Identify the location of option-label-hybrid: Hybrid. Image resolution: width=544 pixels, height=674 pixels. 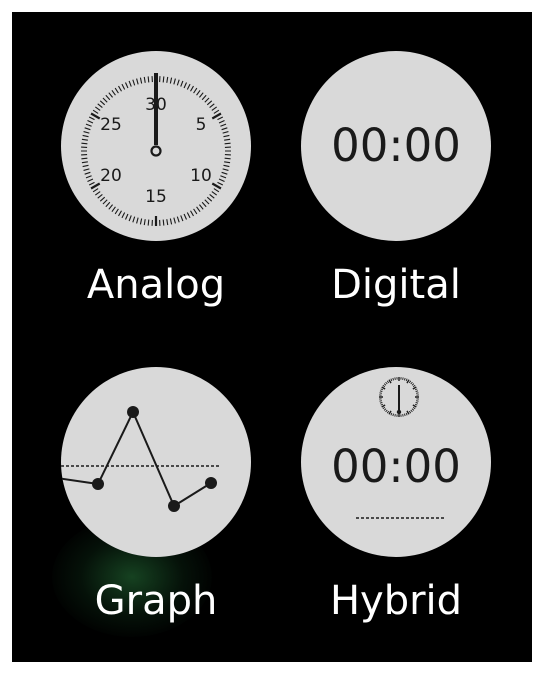
(396, 601).